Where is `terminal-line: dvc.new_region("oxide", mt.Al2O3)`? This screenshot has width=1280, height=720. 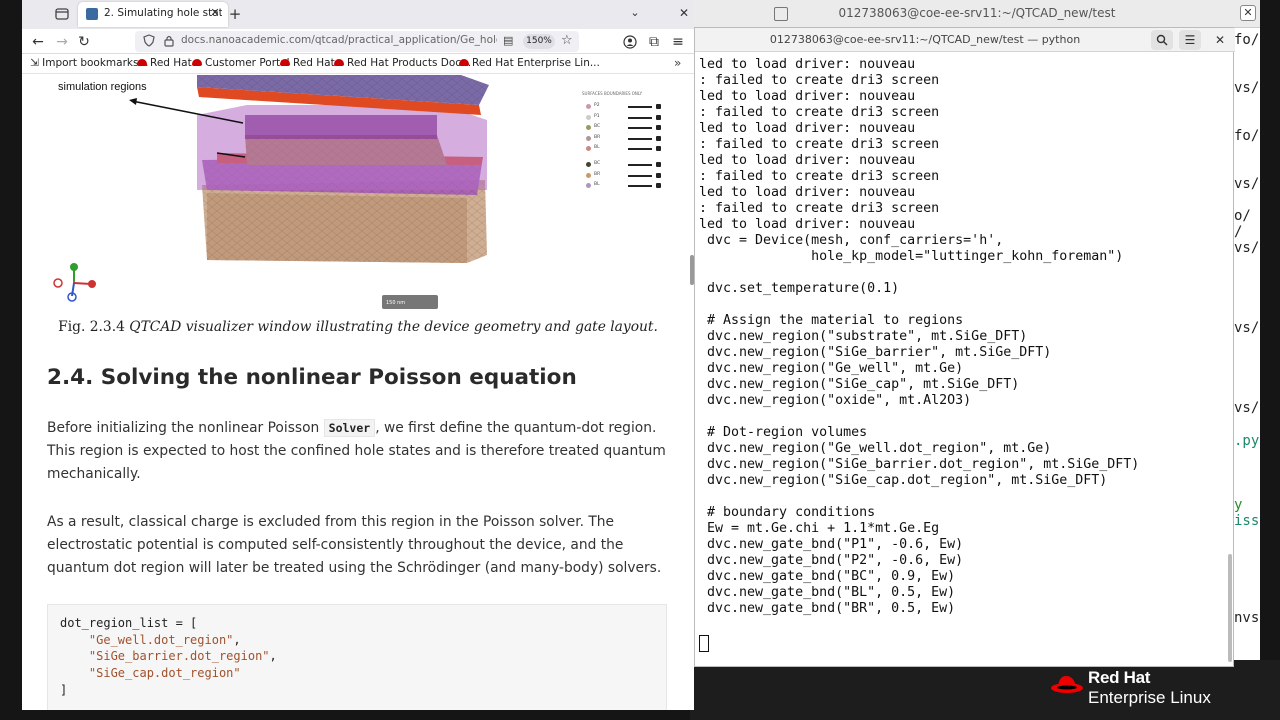
terminal-line: dvc.new_region("oxide", mt.Al2O3) is located at coordinates (835, 400).